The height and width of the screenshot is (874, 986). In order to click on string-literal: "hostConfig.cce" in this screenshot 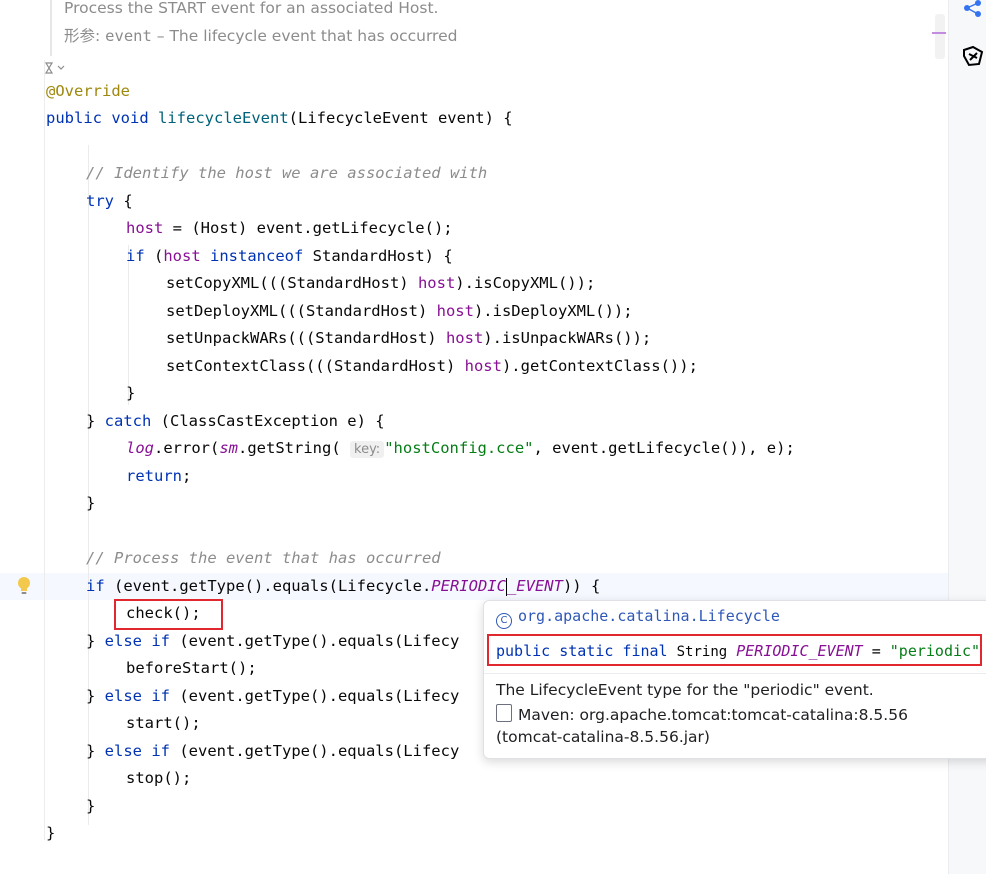, I will do `click(459, 448)`.